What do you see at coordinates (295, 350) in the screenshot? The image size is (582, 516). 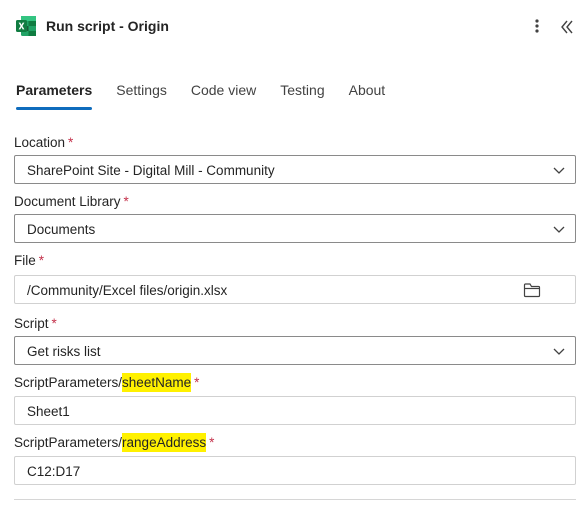 I see `script-dropdown: Get risks list` at bounding box center [295, 350].